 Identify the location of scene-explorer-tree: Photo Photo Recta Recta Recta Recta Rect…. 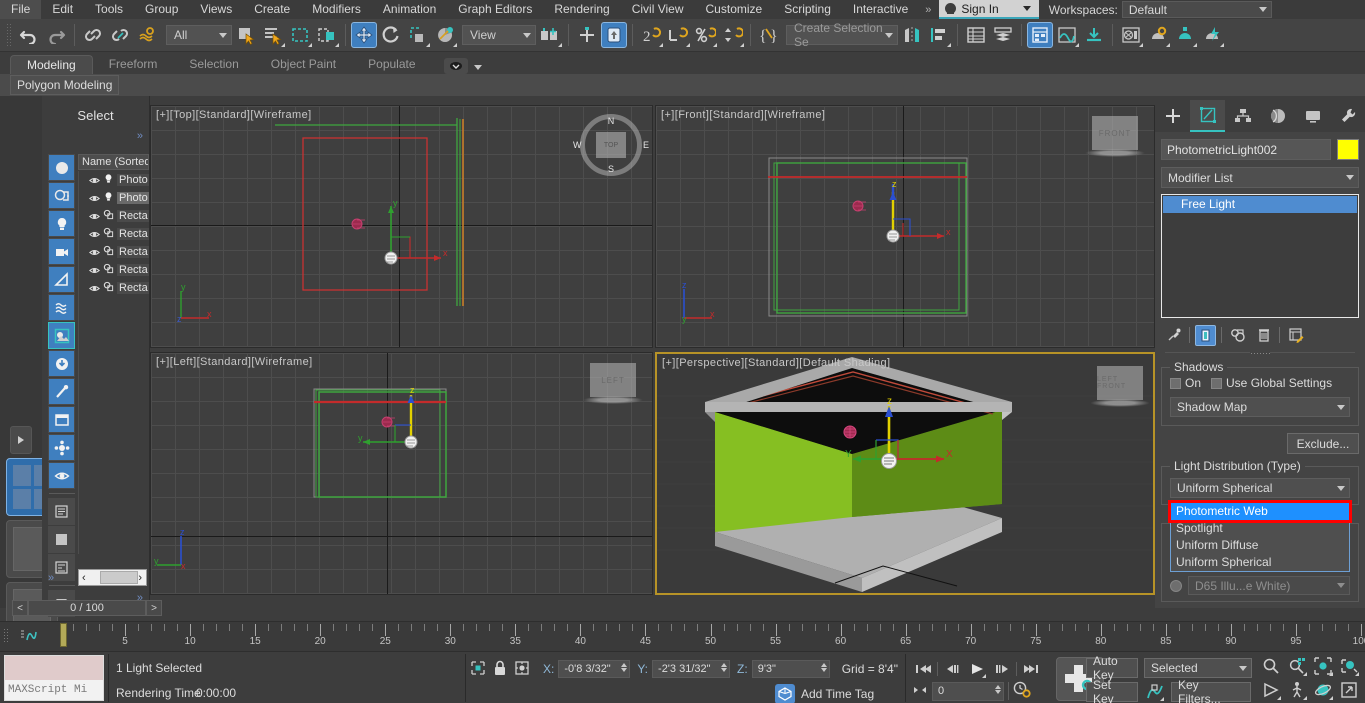
(113, 362).